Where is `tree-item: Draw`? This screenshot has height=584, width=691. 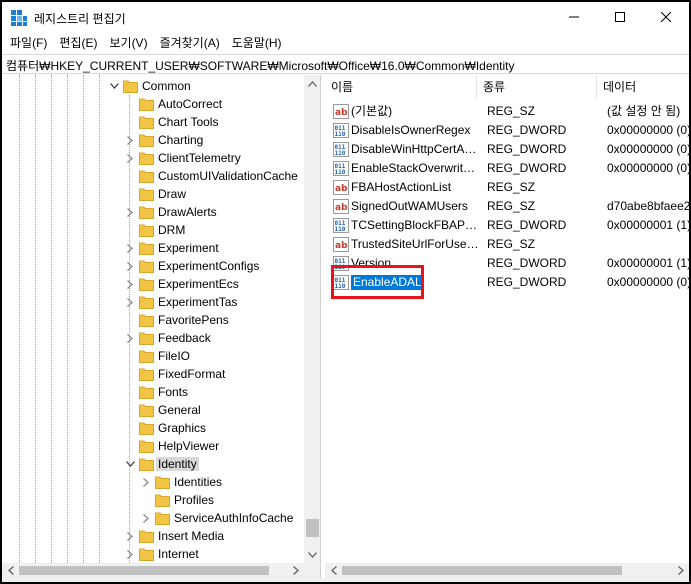
tree-item: Draw is located at coordinates (153, 194).